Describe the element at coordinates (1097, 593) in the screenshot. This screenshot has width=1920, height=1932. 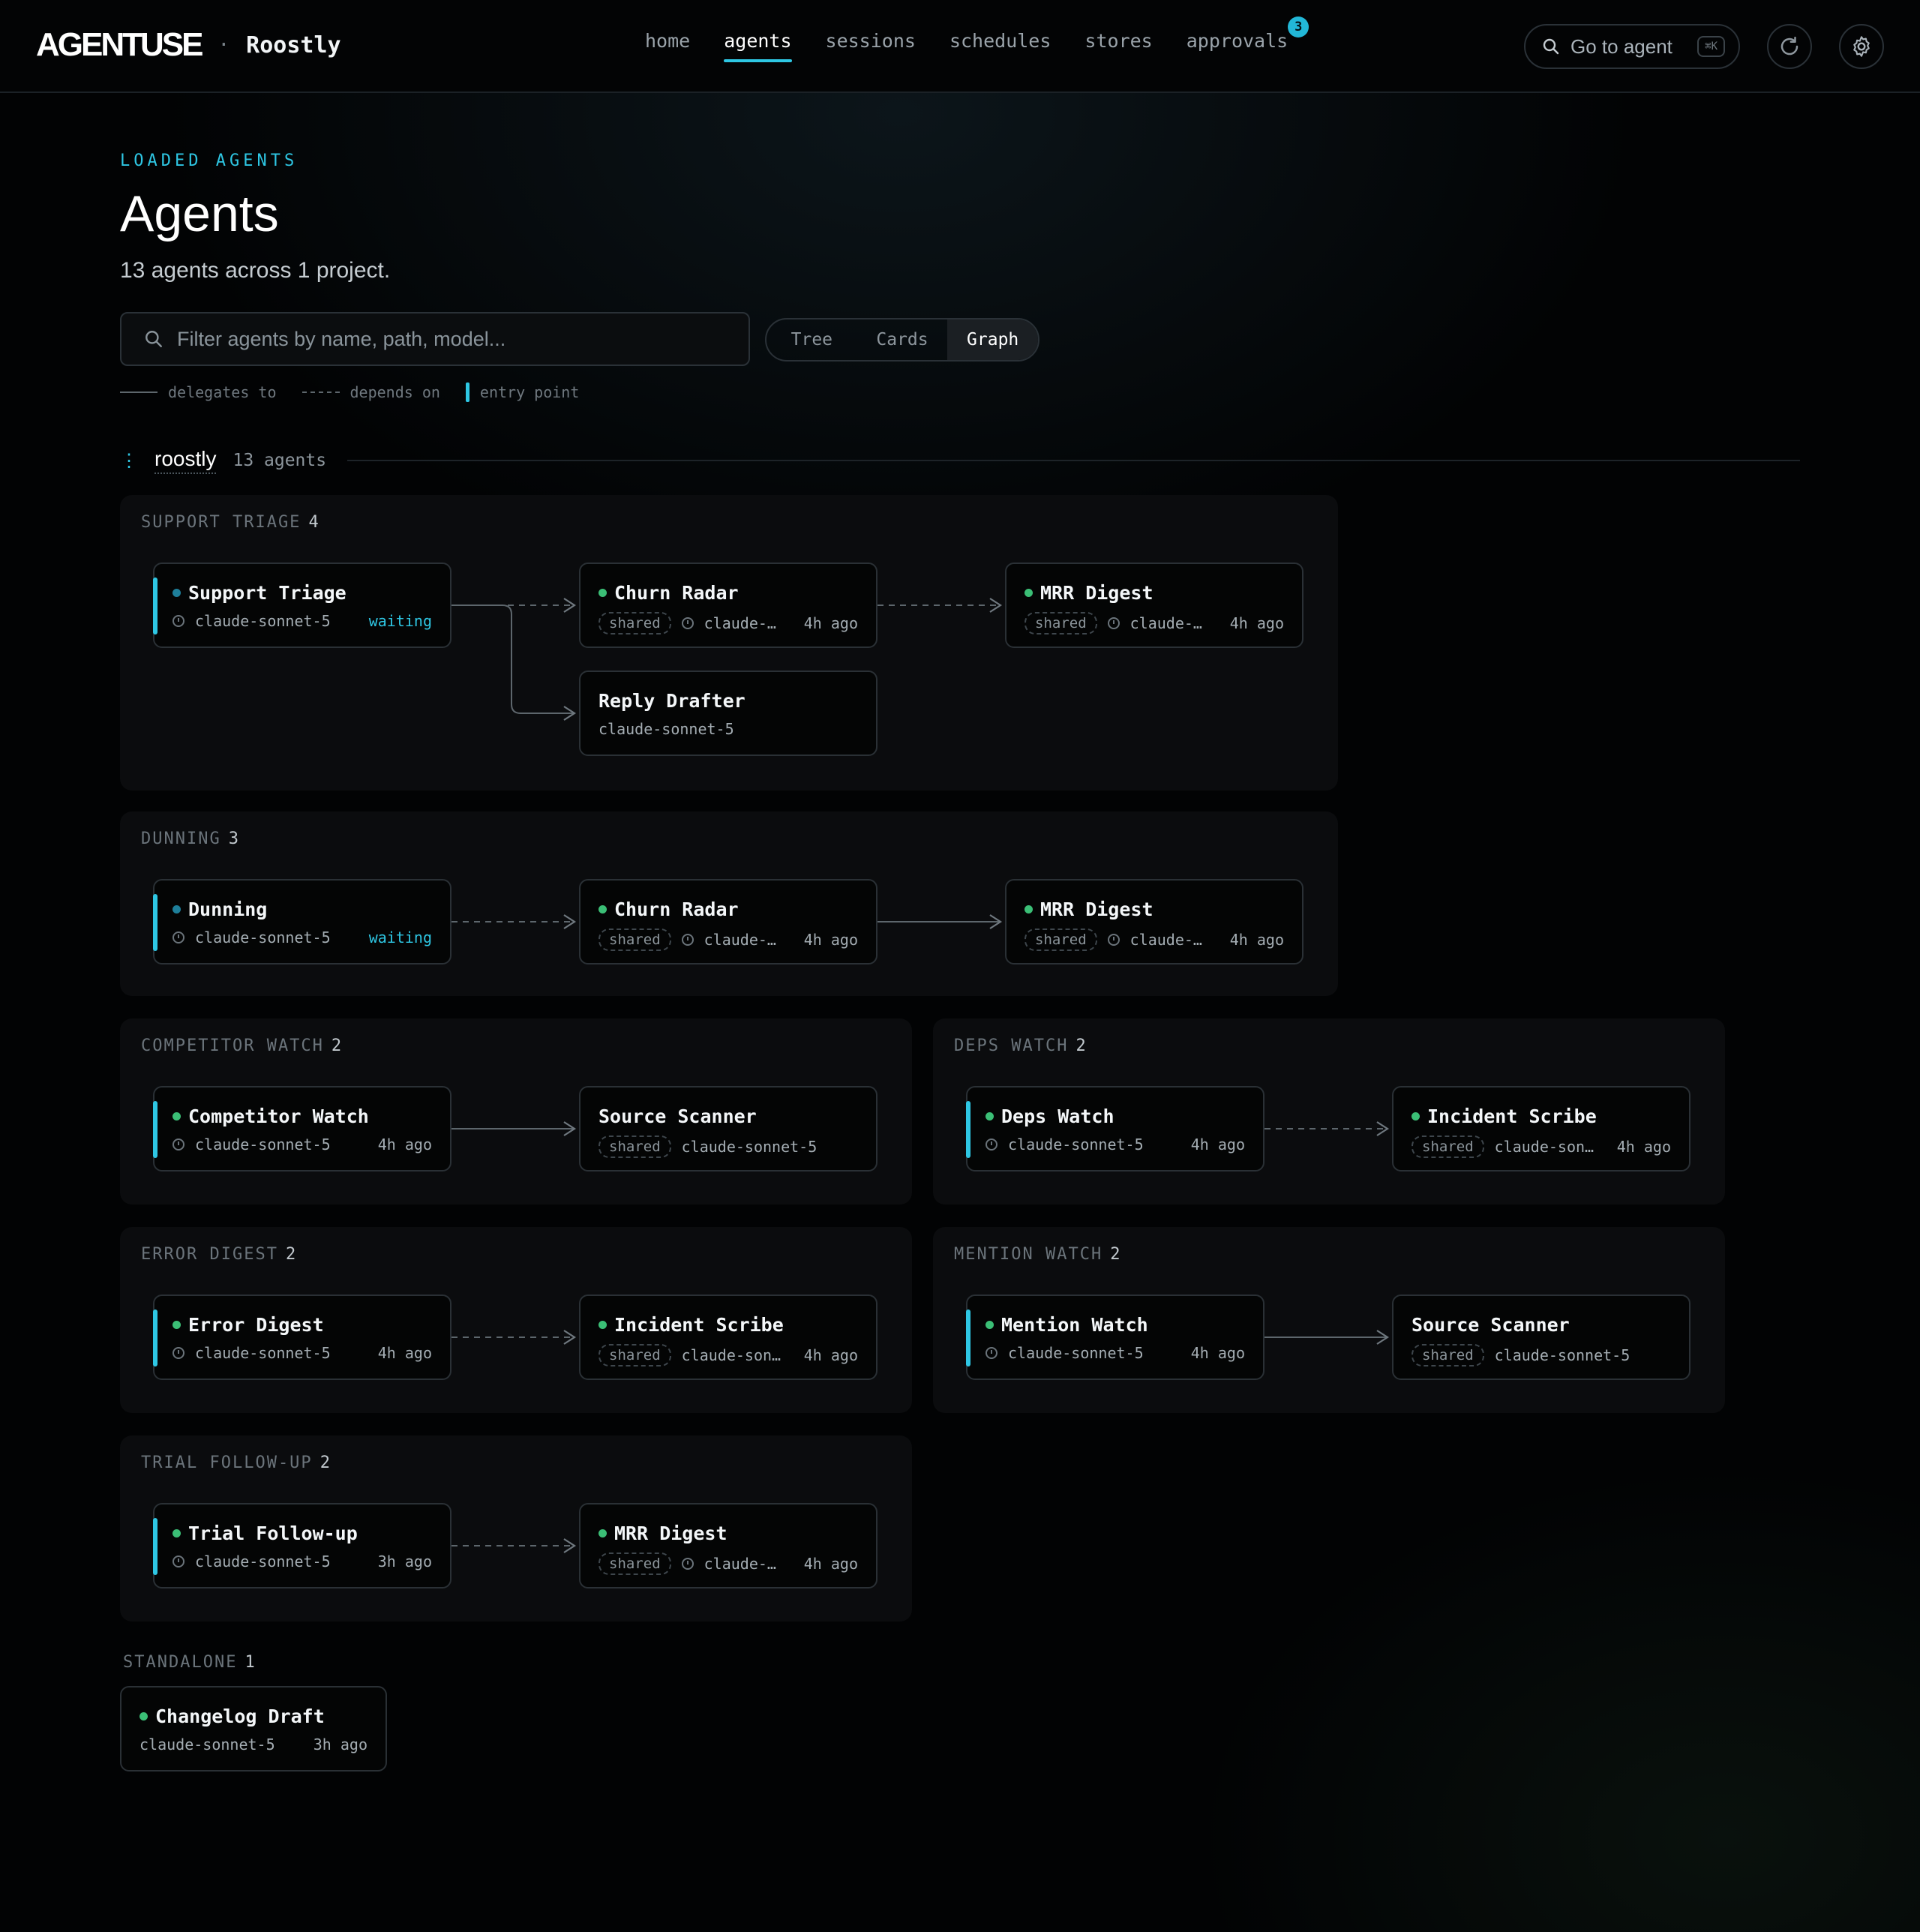
I see `agent-name-text: MRR Digest` at that location.